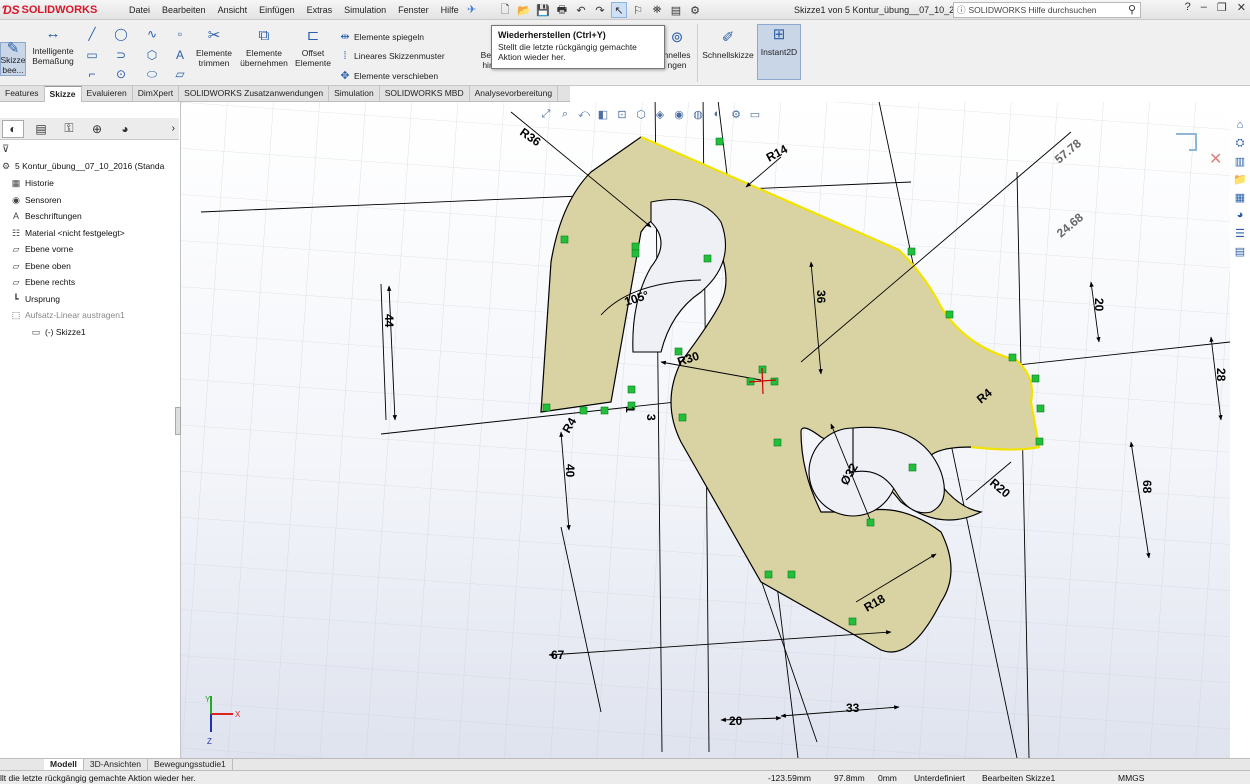  What do you see at coordinates (35, 299) in the screenshot?
I see `tree-item-origin: ┗ Ursprung` at bounding box center [35, 299].